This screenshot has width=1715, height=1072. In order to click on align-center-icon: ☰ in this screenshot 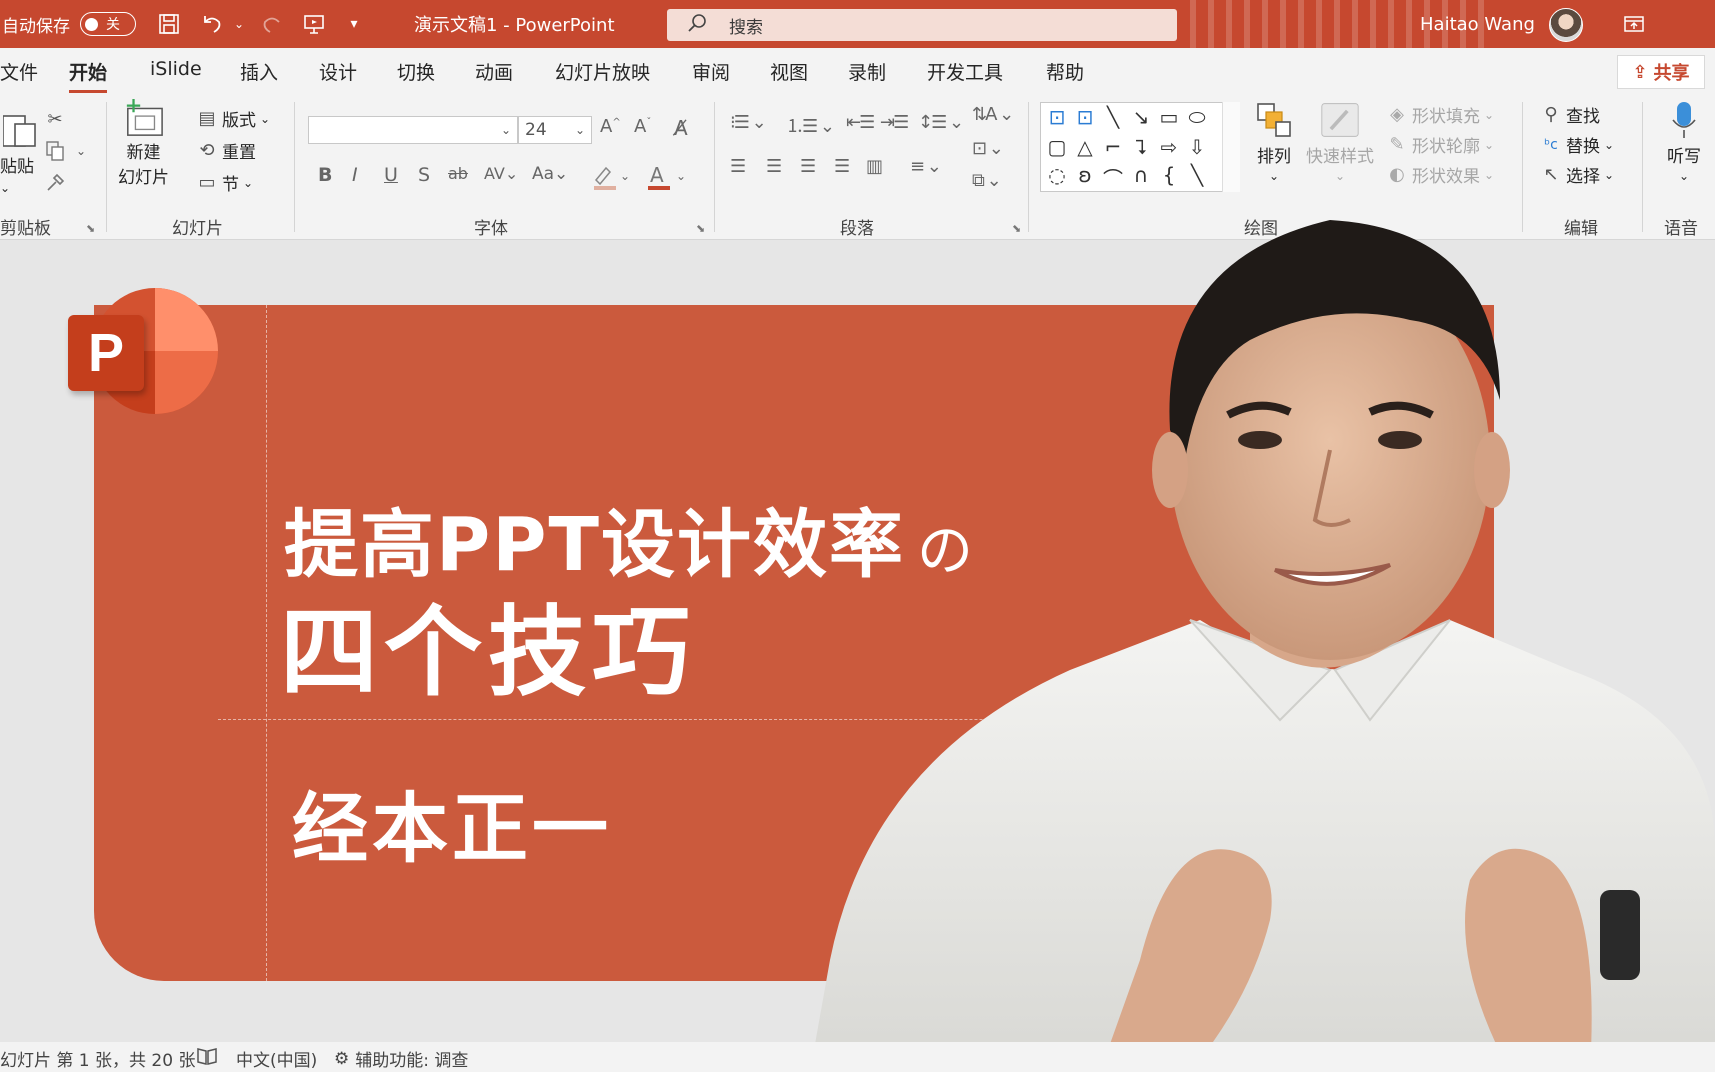, I will do `click(774, 166)`.